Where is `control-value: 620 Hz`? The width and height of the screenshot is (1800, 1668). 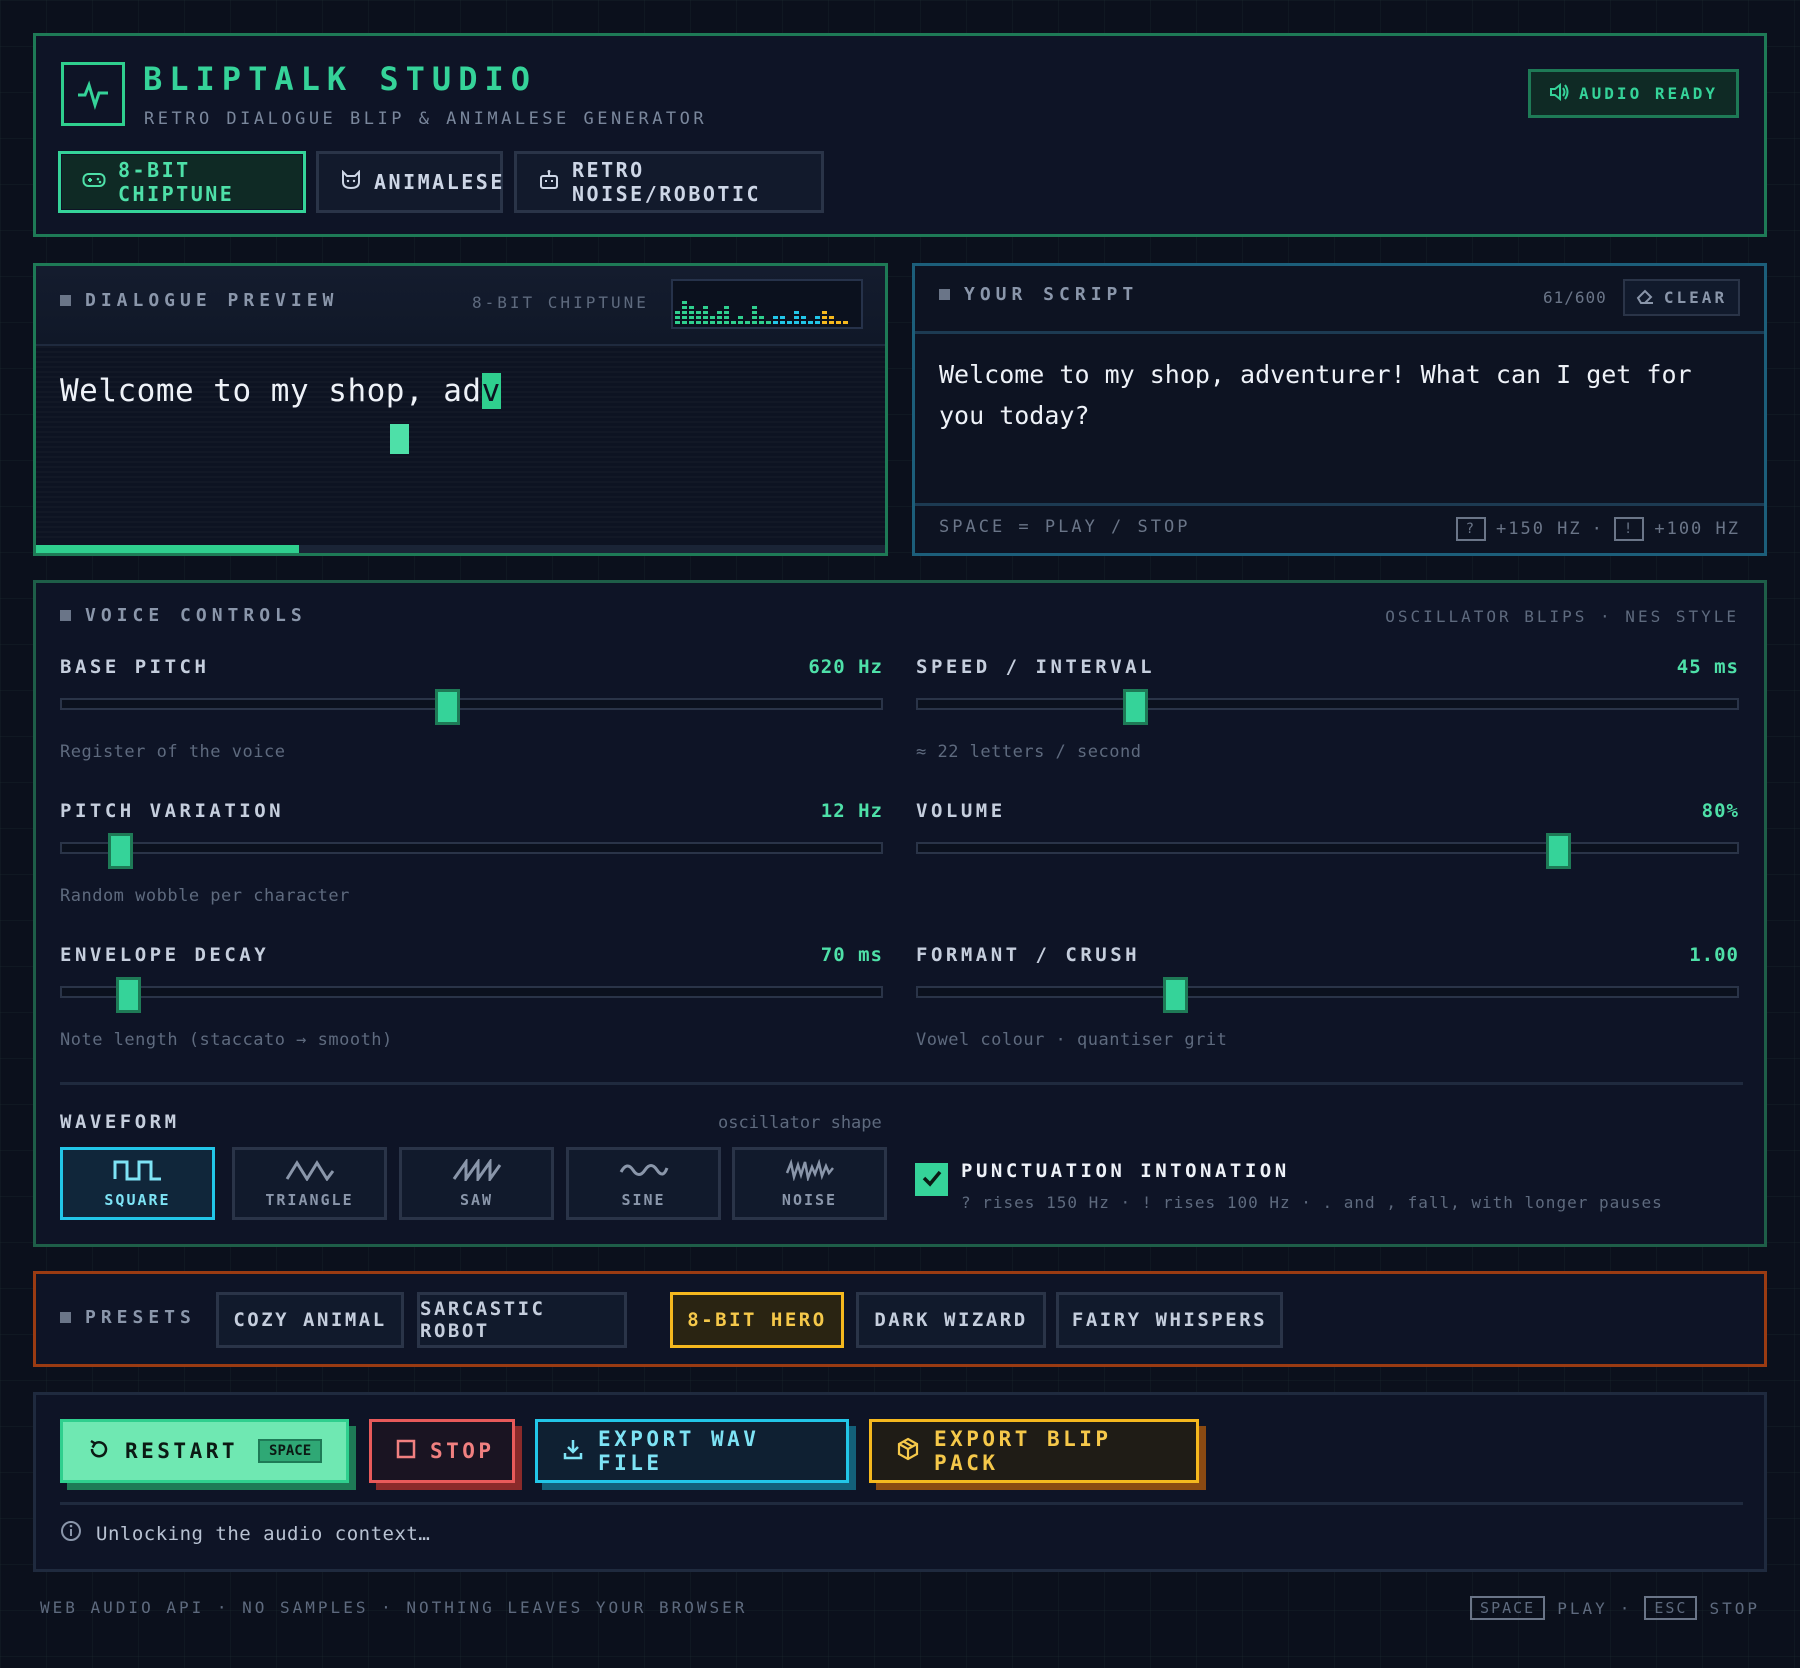 control-value: 620 Hz is located at coordinates (845, 667).